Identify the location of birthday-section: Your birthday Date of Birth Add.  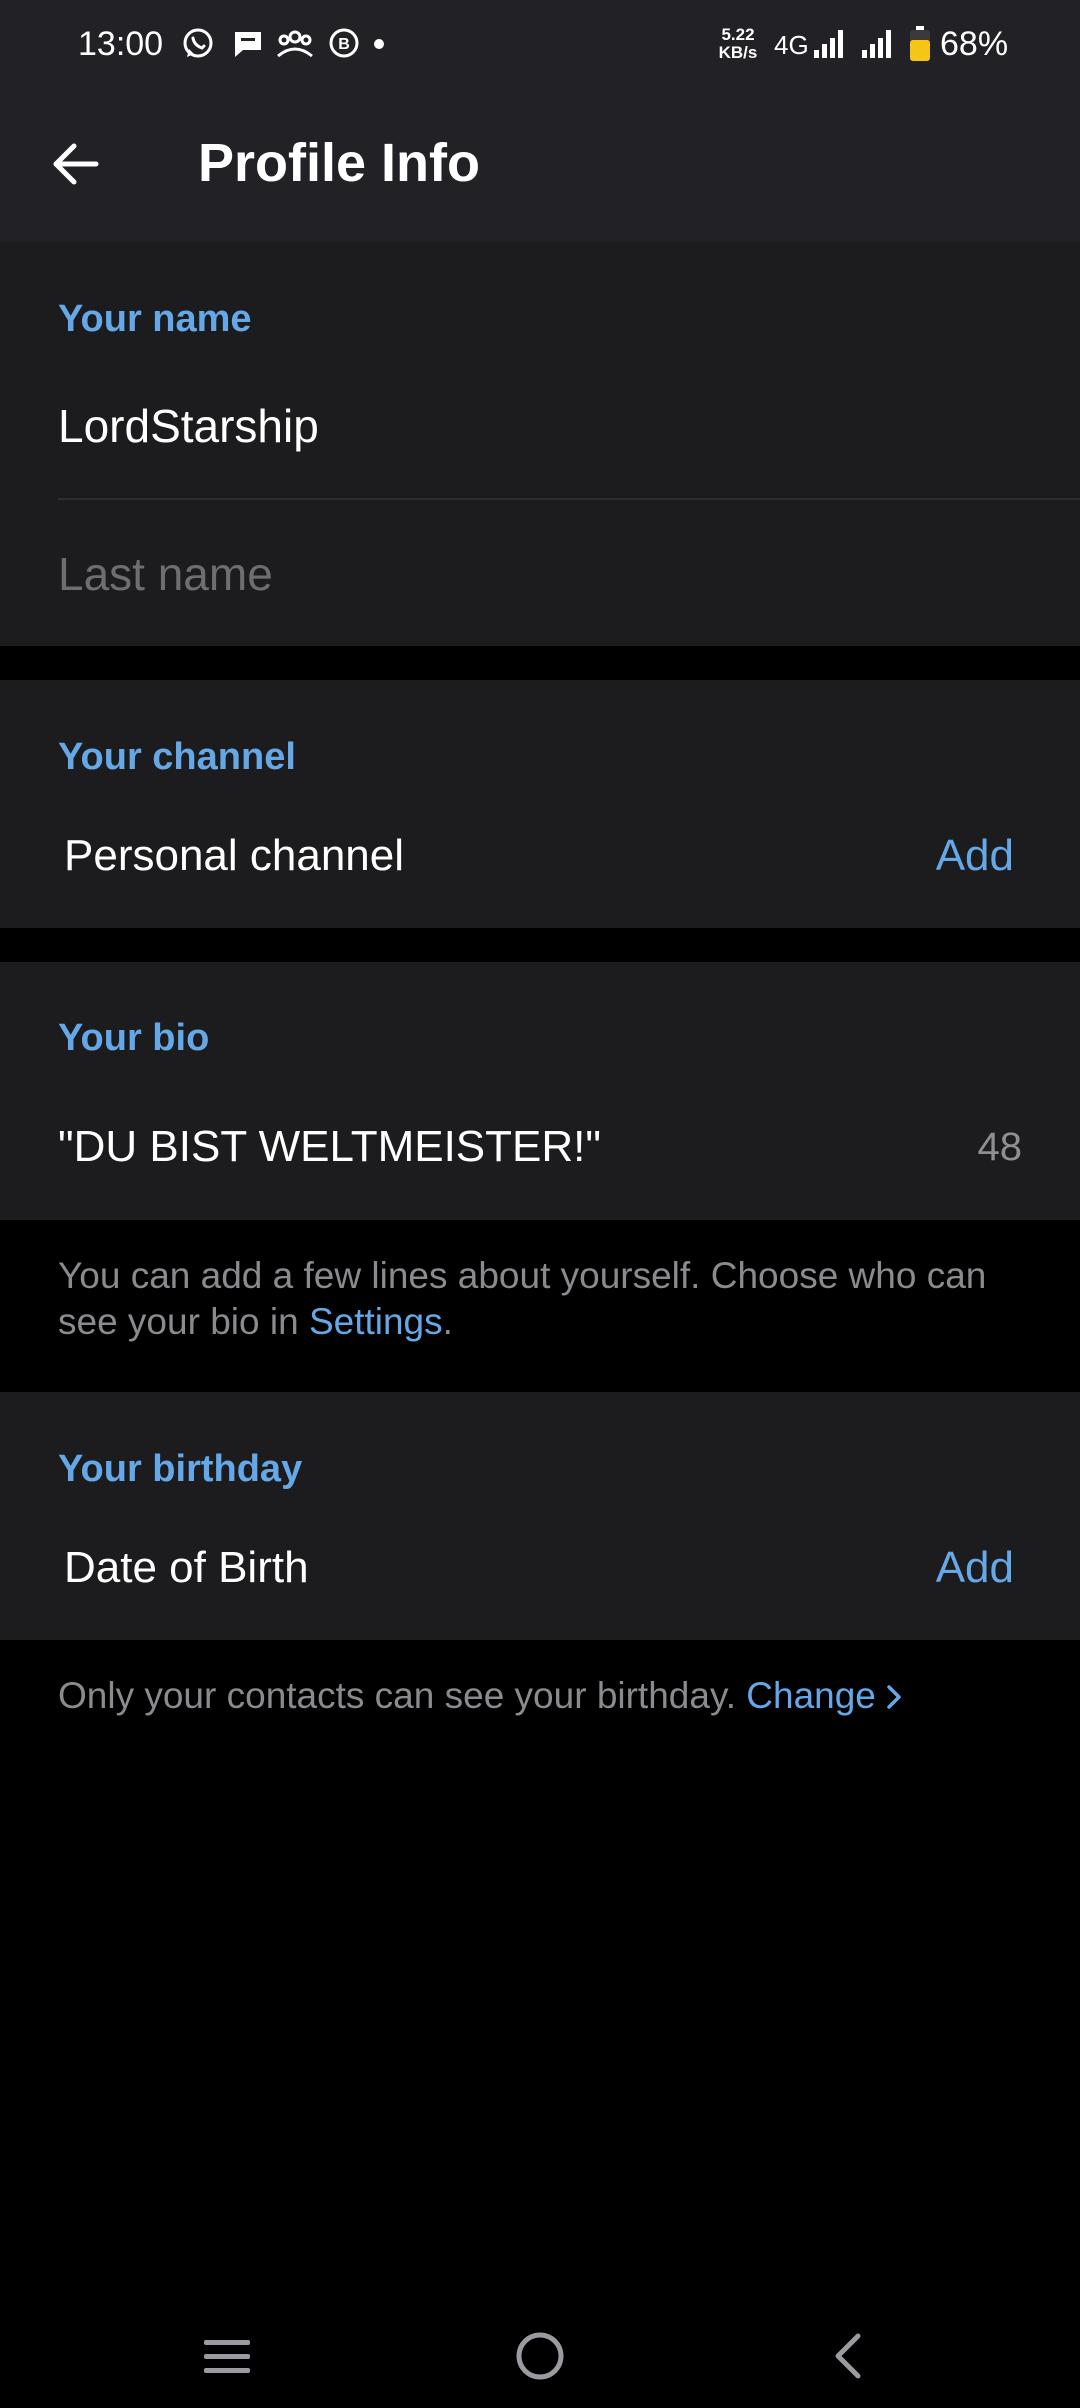
(540, 1516).